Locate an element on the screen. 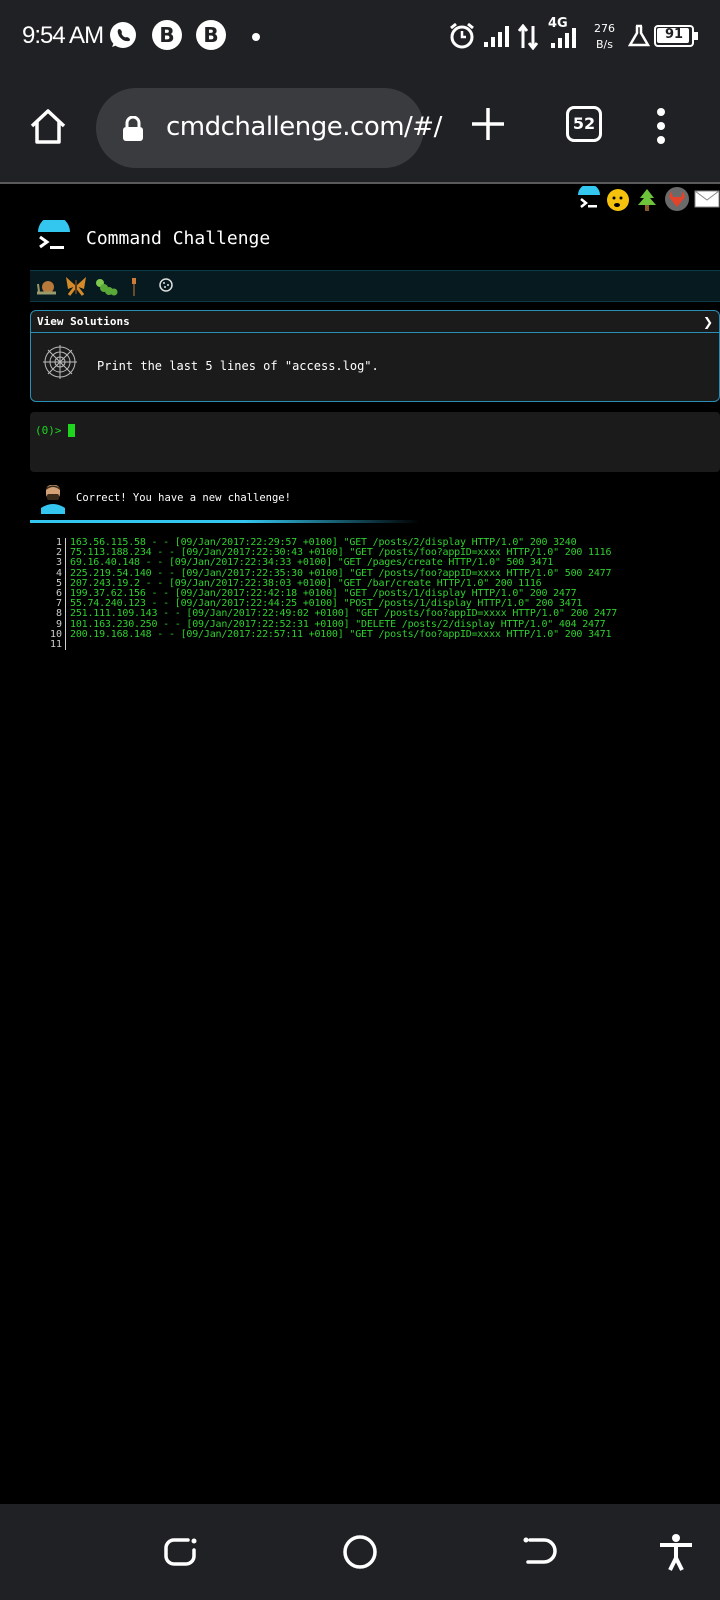  dot-icon is located at coordinates (256, 37).